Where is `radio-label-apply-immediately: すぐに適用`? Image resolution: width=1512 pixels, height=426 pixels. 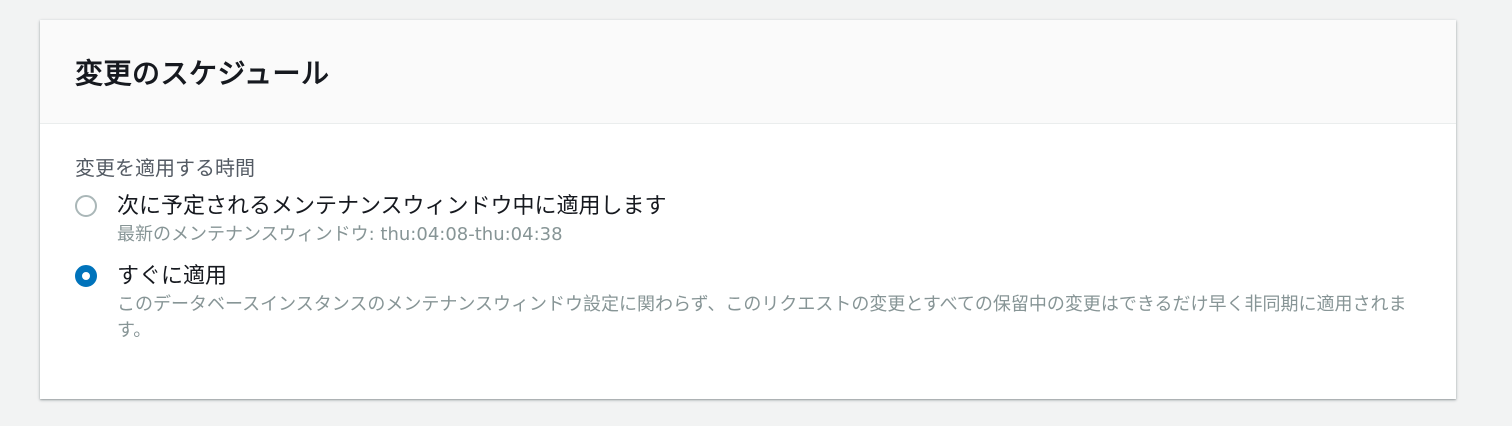
radio-label-apply-immediately: すぐに適用 is located at coordinates (767, 277).